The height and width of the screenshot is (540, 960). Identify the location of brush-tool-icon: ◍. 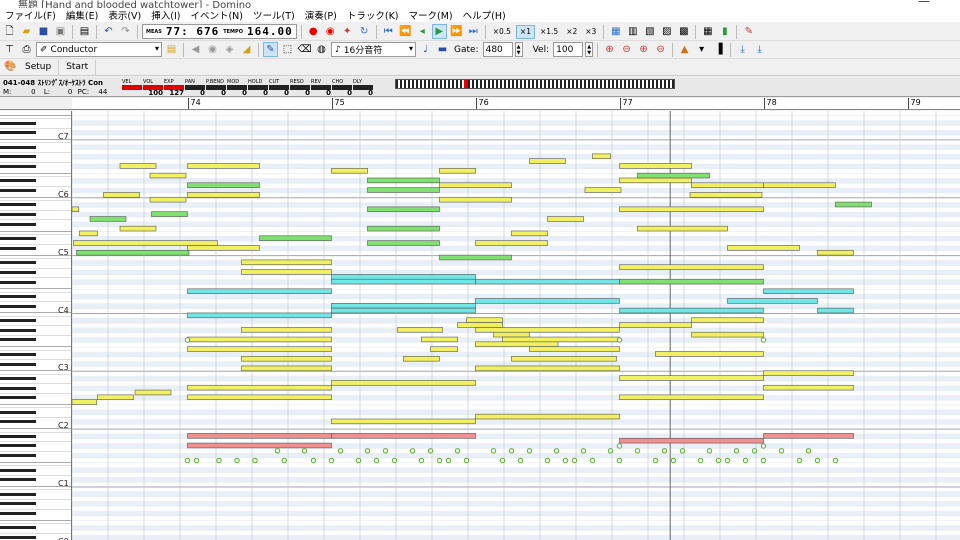
(321, 49).